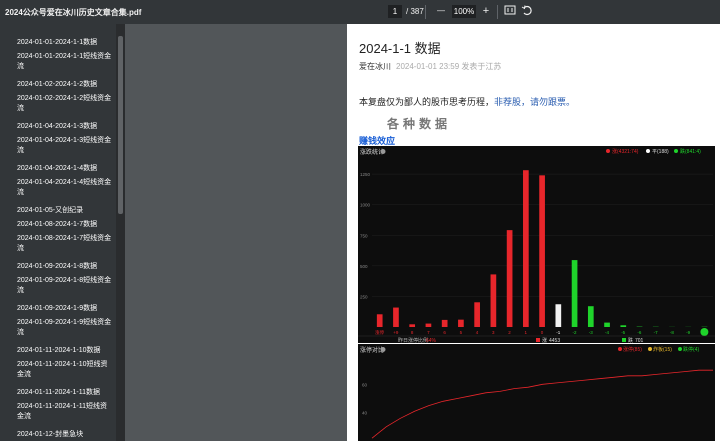 This screenshot has width=720, height=441. Describe the element at coordinates (396, 332) in the screenshot. I see `x-tick-label: +9` at that location.